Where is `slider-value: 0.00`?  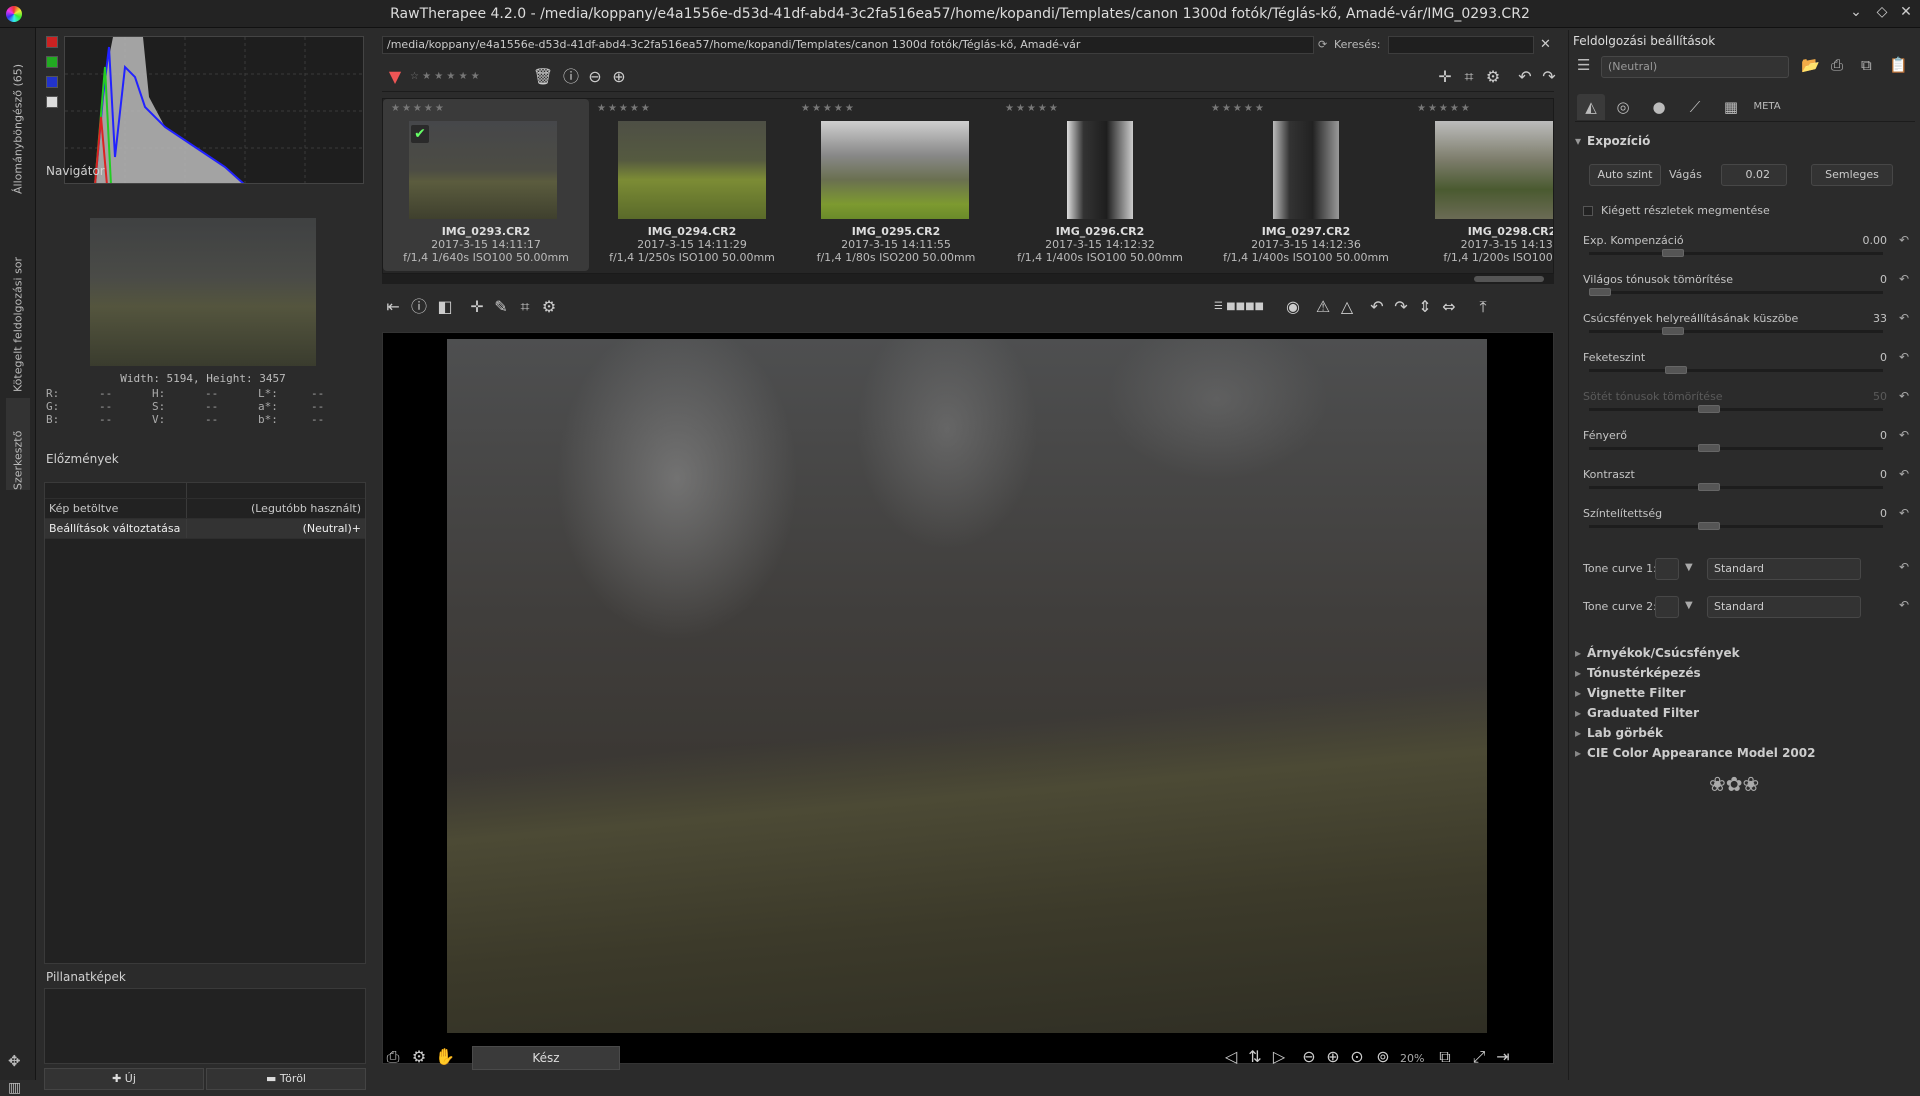 slider-value: 0.00 is located at coordinates (1875, 240).